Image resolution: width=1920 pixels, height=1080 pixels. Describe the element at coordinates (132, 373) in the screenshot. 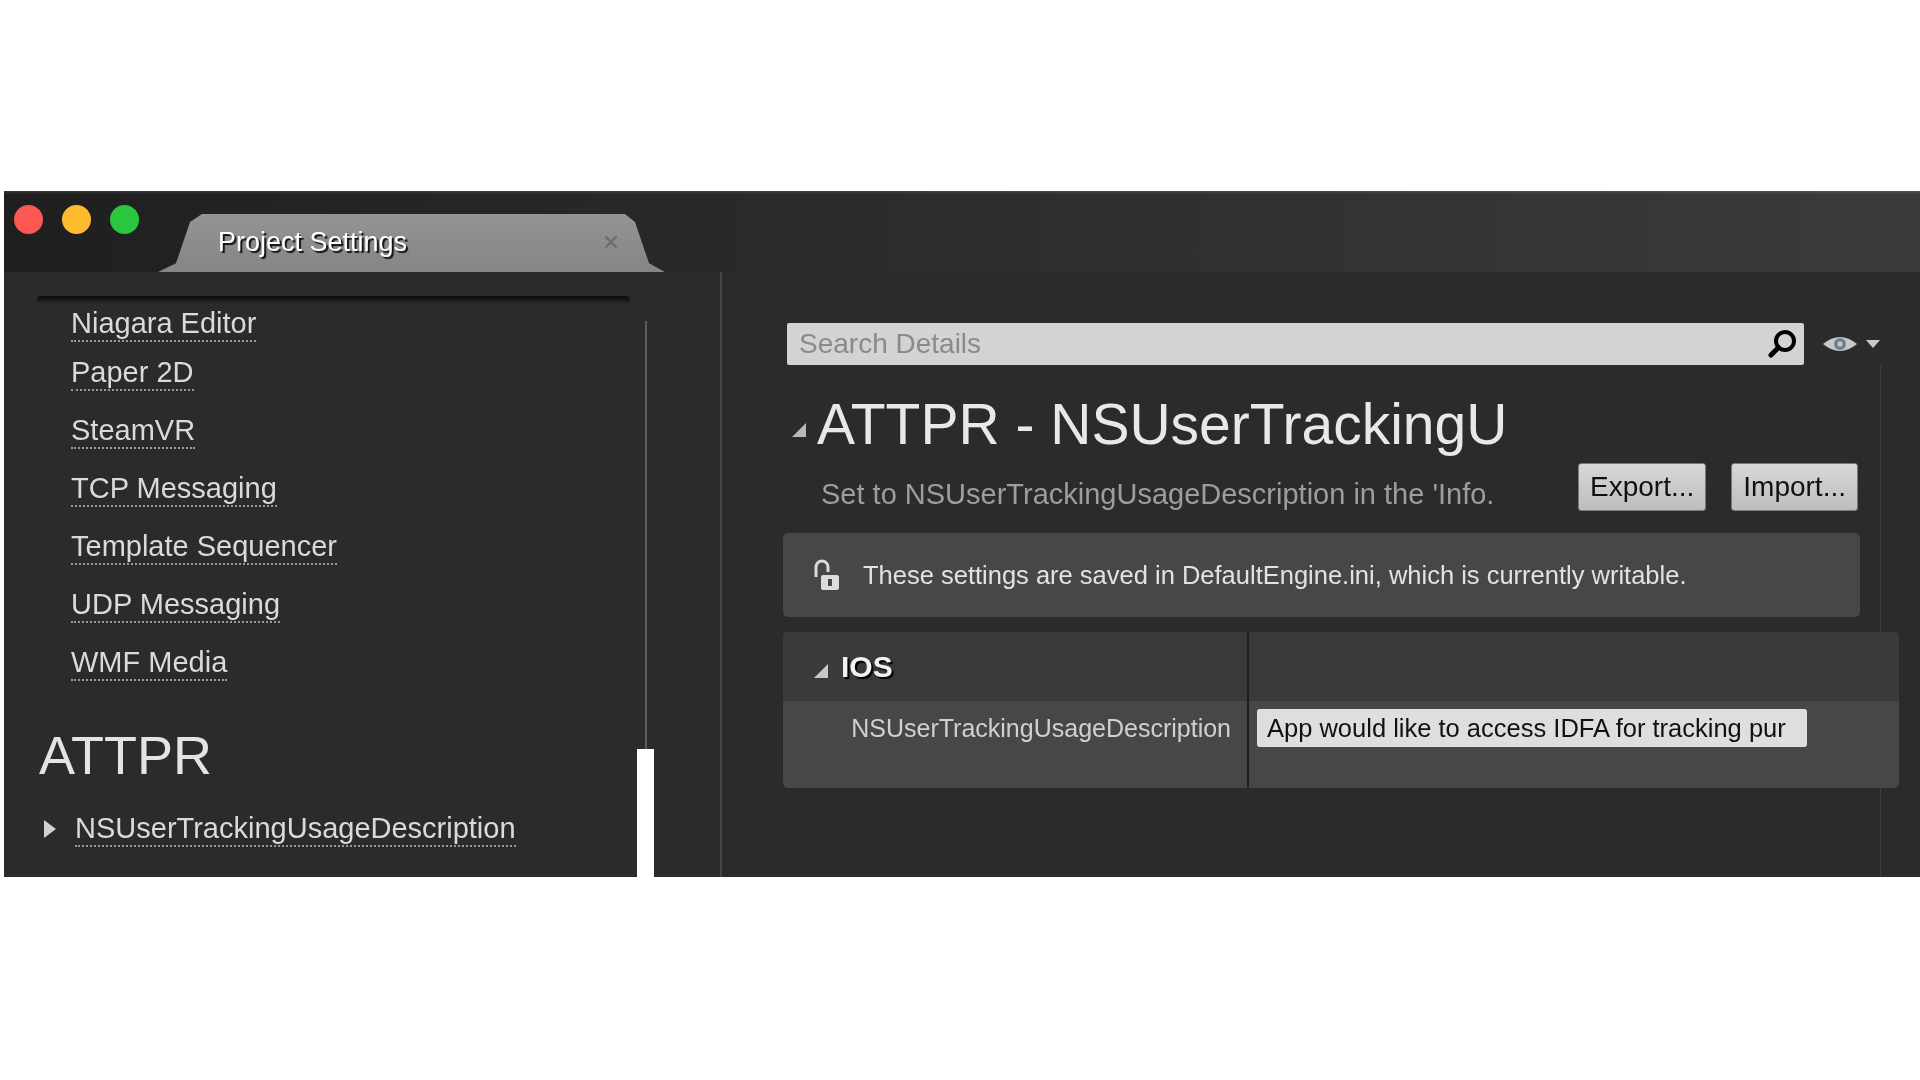

I see `sidebar-link: Paper 2D` at that location.